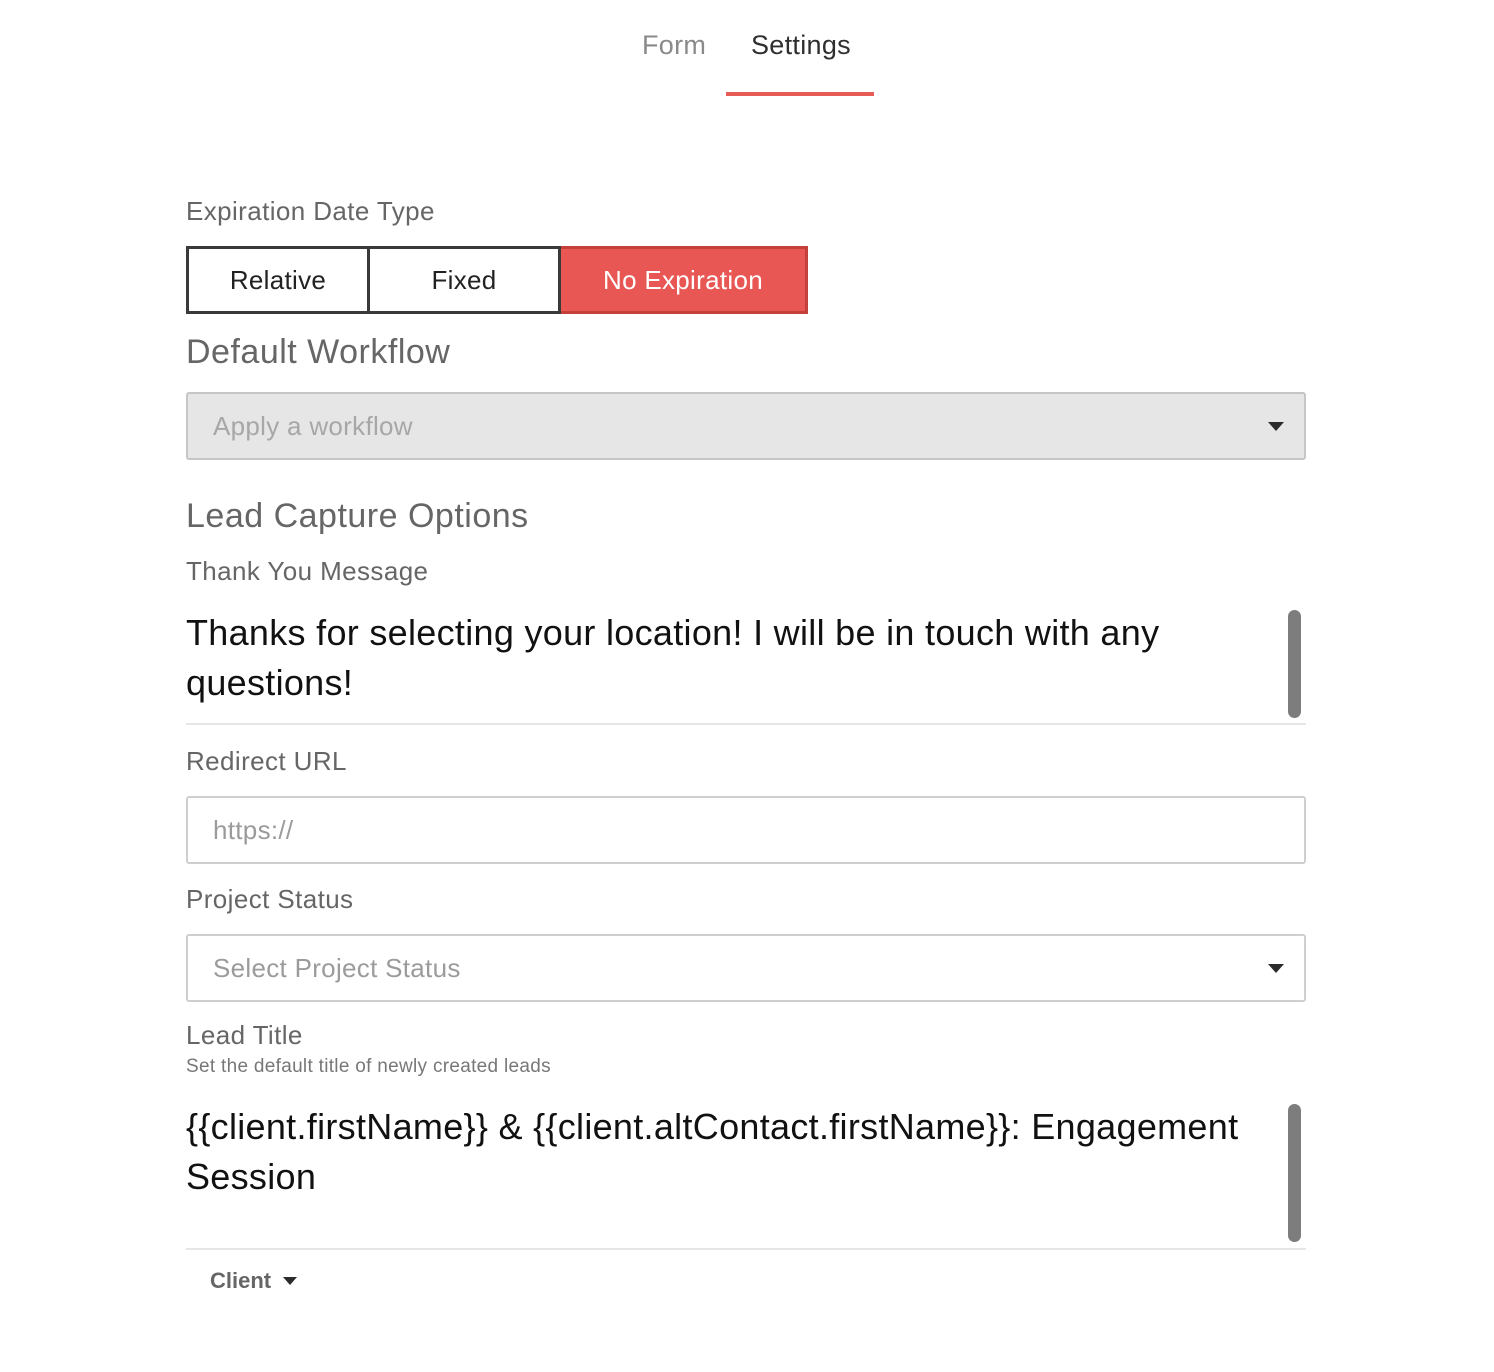 This screenshot has width=1494, height=1372. I want to click on tab-bar: Form Settings, so click(747, 48).